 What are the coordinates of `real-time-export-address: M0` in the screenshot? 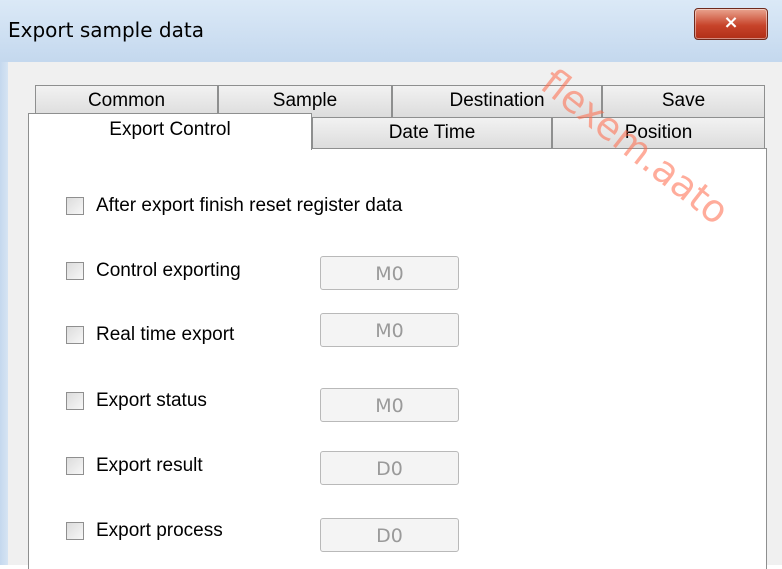 It's located at (389, 330).